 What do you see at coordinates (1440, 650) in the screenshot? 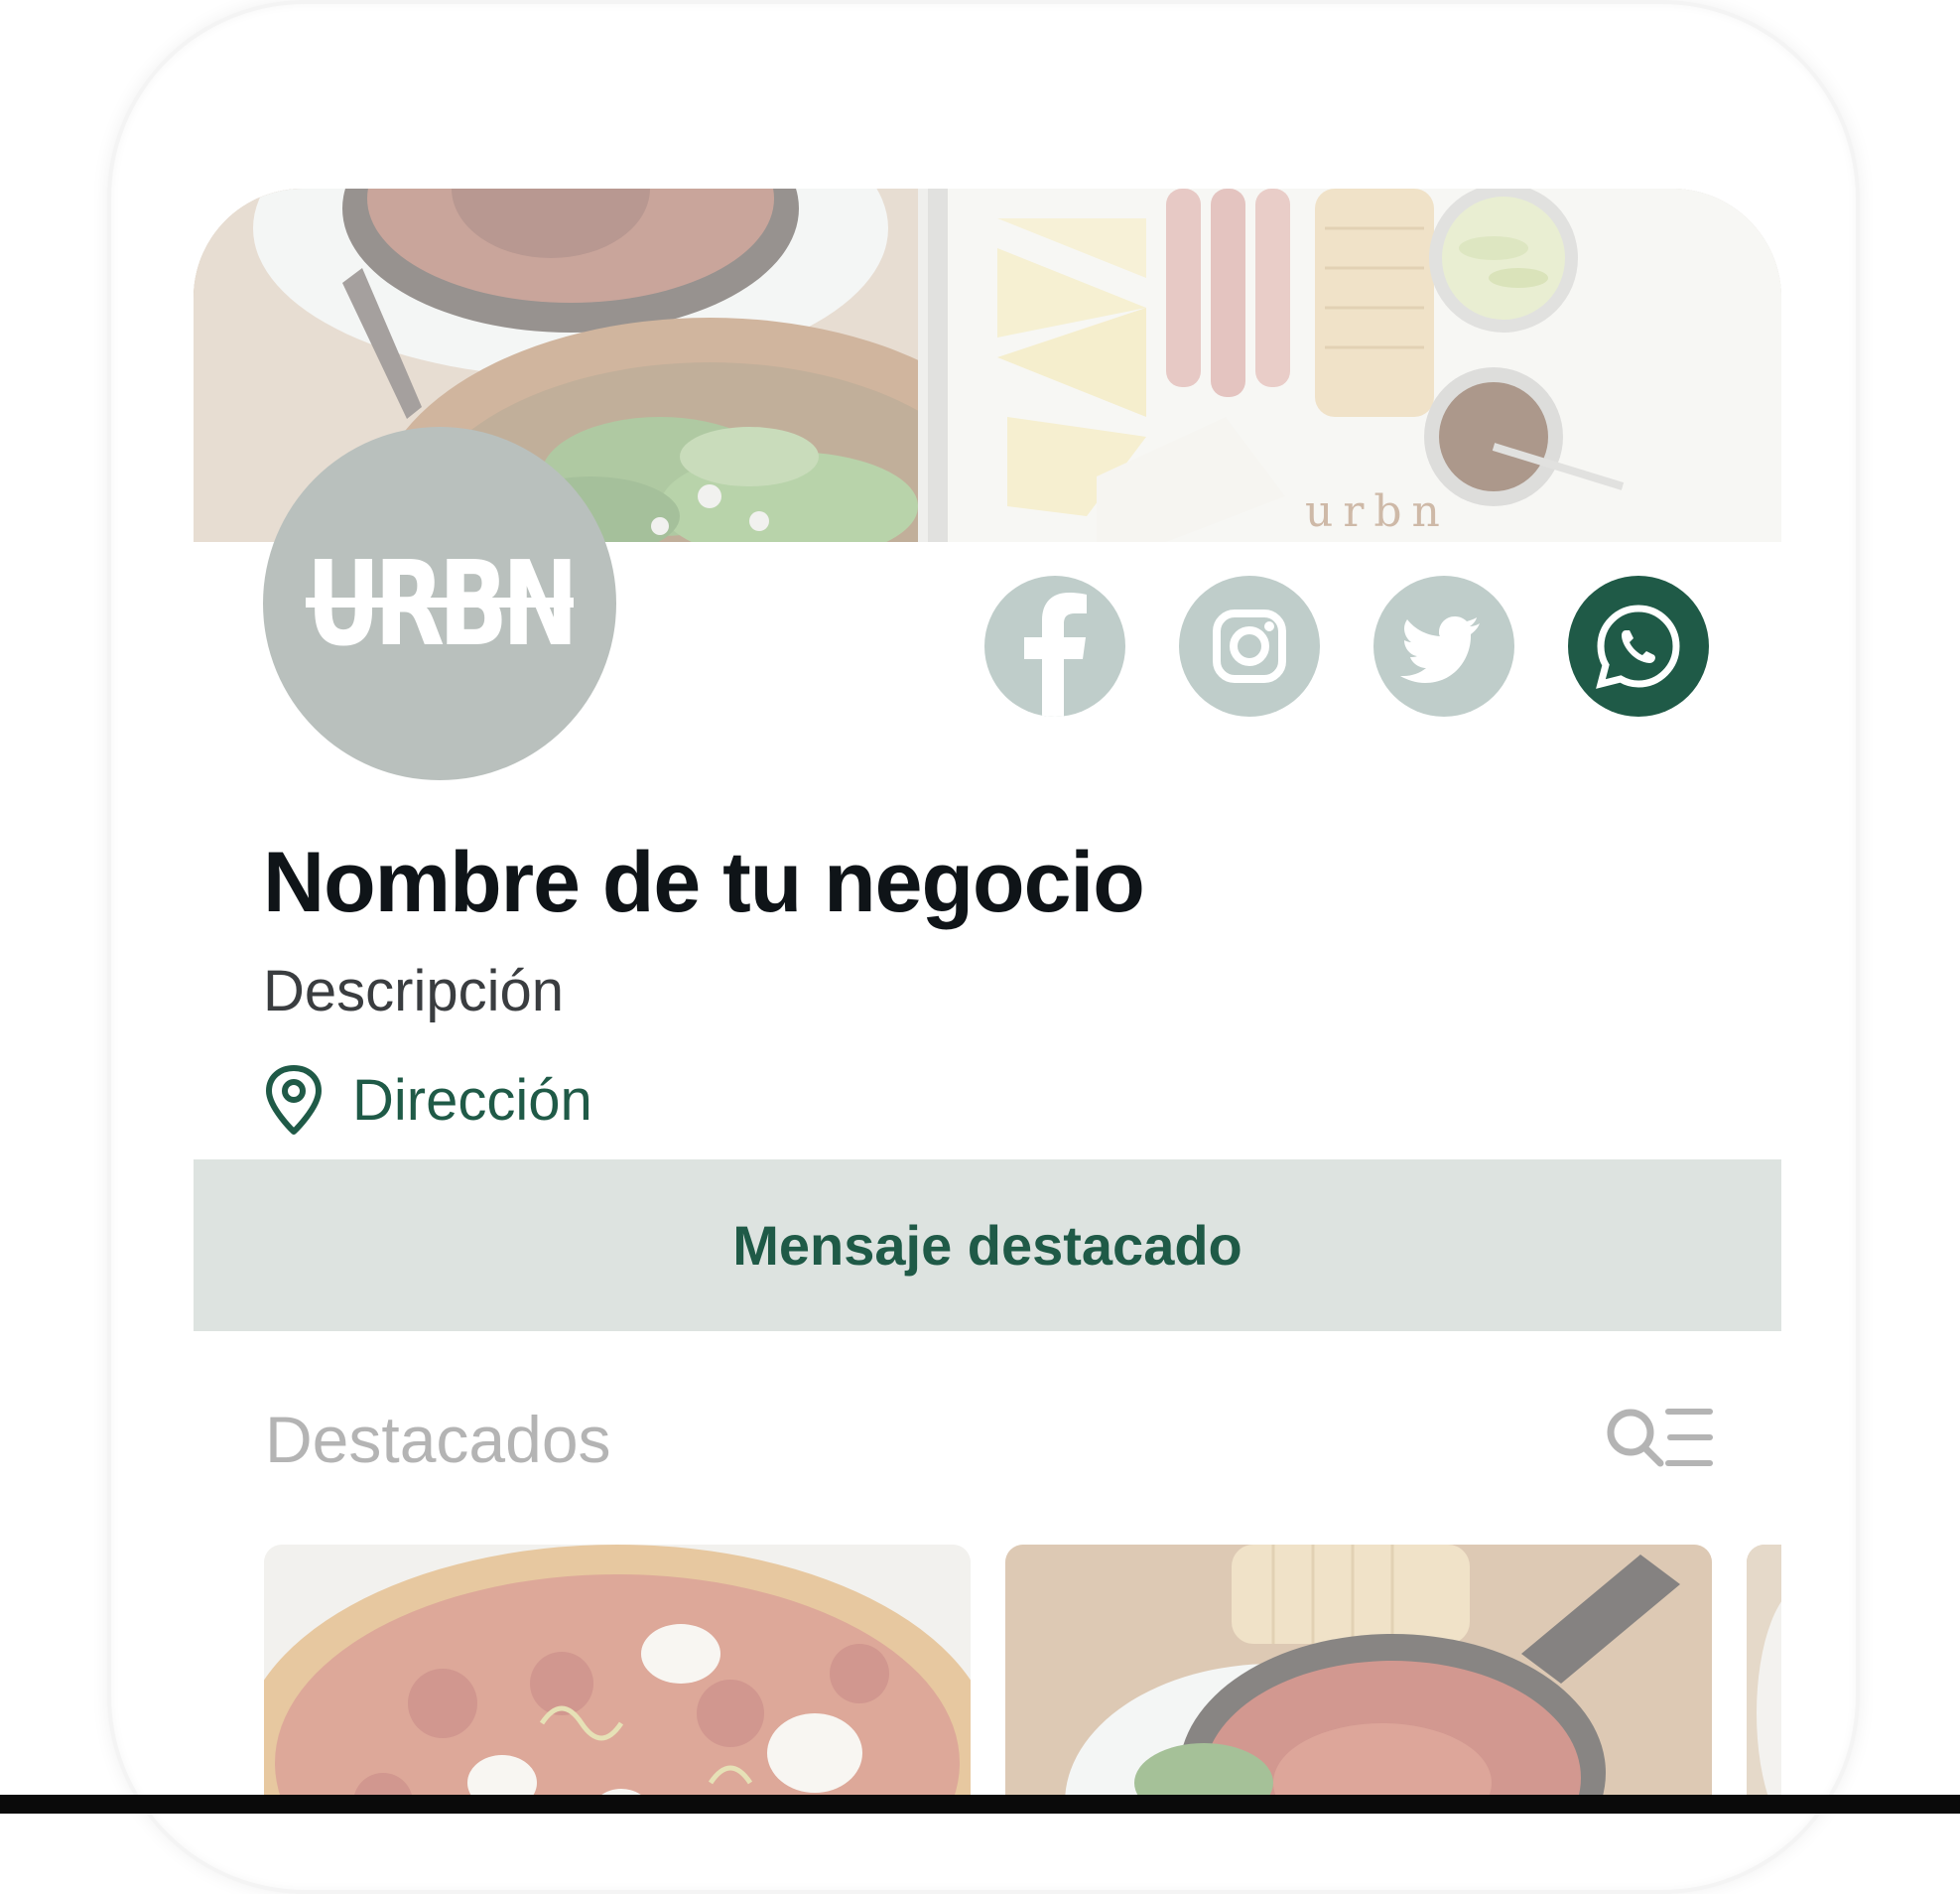
I see `twitter-icon` at bounding box center [1440, 650].